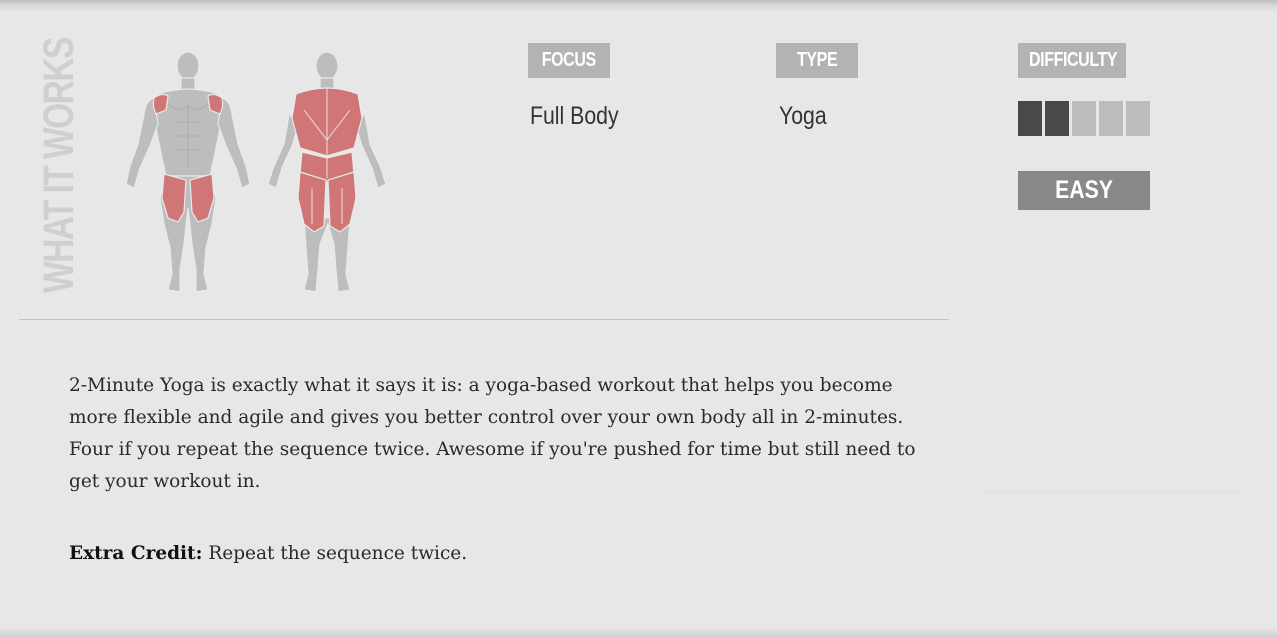 Image resolution: width=1277 pixels, height=637 pixels. I want to click on difficulty-label: DIFFICULTY, so click(1073, 60).